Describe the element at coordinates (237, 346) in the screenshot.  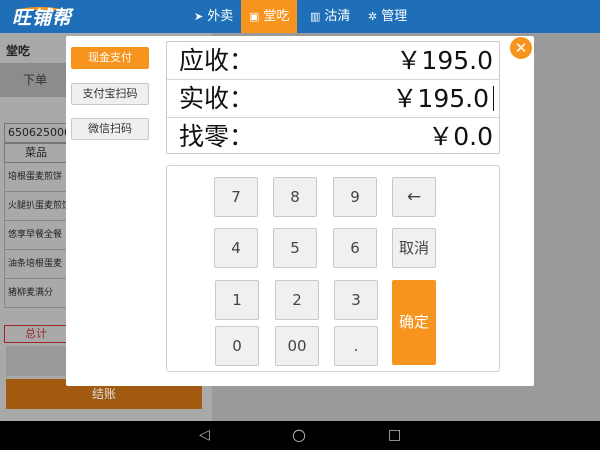
I see `key-0: 0` at that location.